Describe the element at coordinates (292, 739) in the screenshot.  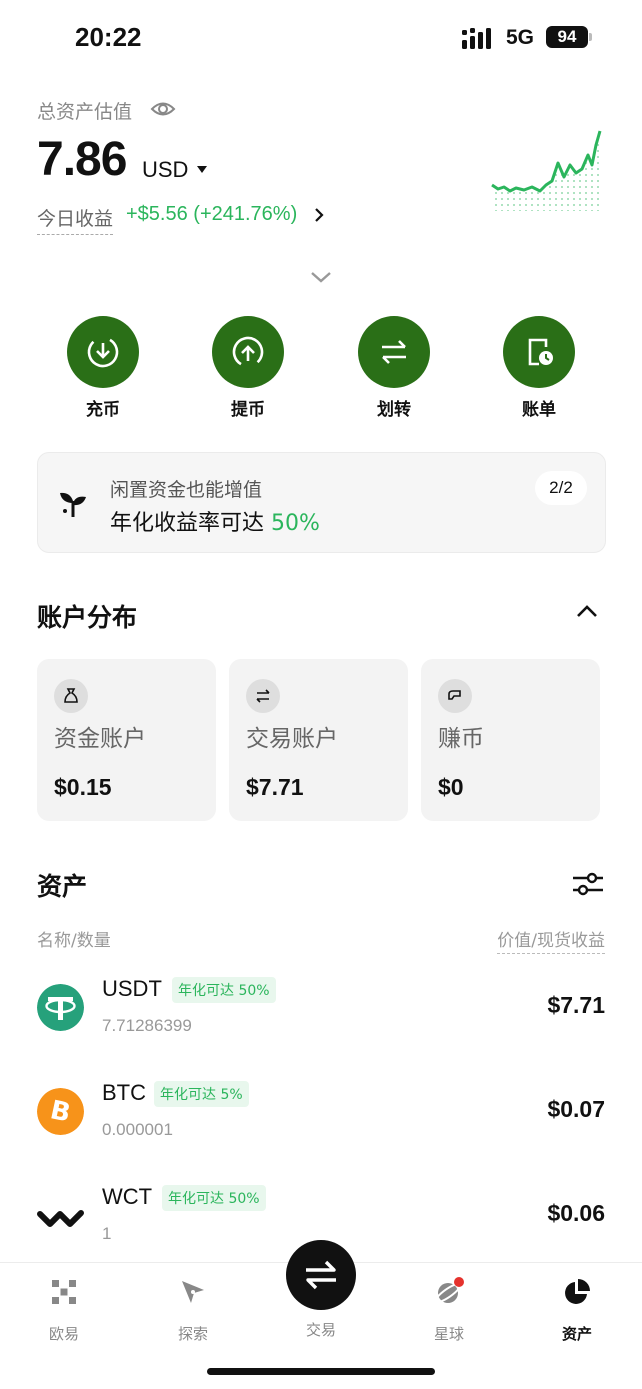
I see `trading-account-name: 交易账户` at that location.